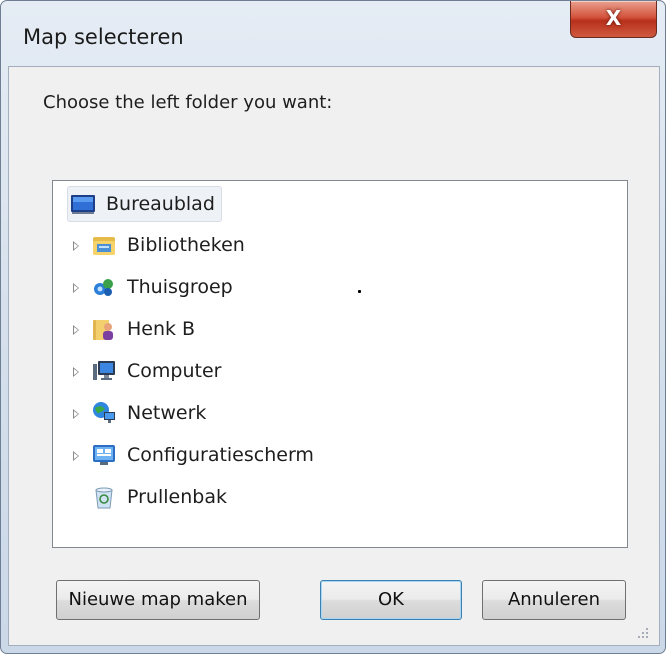 This screenshot has width=666, height=654. I want to click on tree-item-prullenbak: Prullenbak, so click(159, 497).